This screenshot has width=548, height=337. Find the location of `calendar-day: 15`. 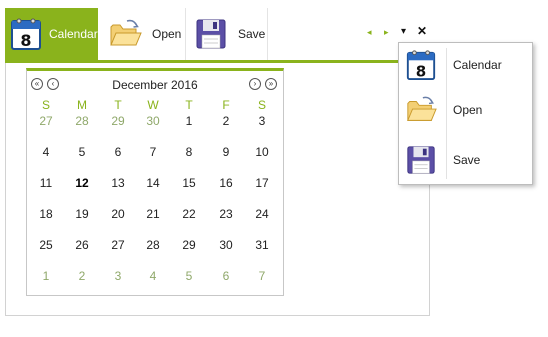

calendar-day: 15 is located at coordinates (189, 183).